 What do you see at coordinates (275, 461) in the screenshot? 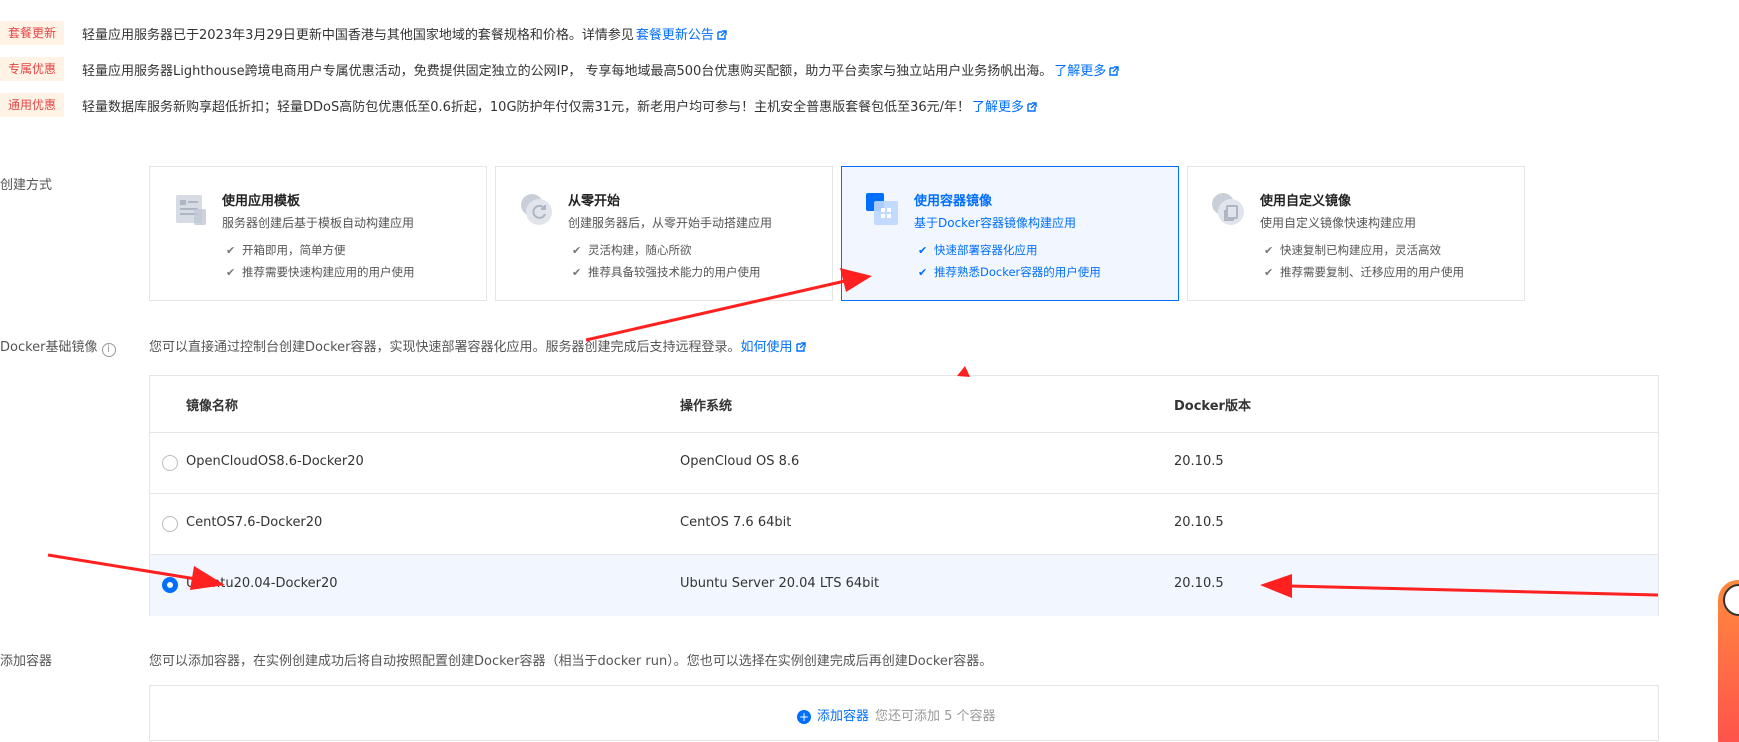
I see `image-name: OpenCloudOS8.6-Docker20` at bounding box center [275, 461].